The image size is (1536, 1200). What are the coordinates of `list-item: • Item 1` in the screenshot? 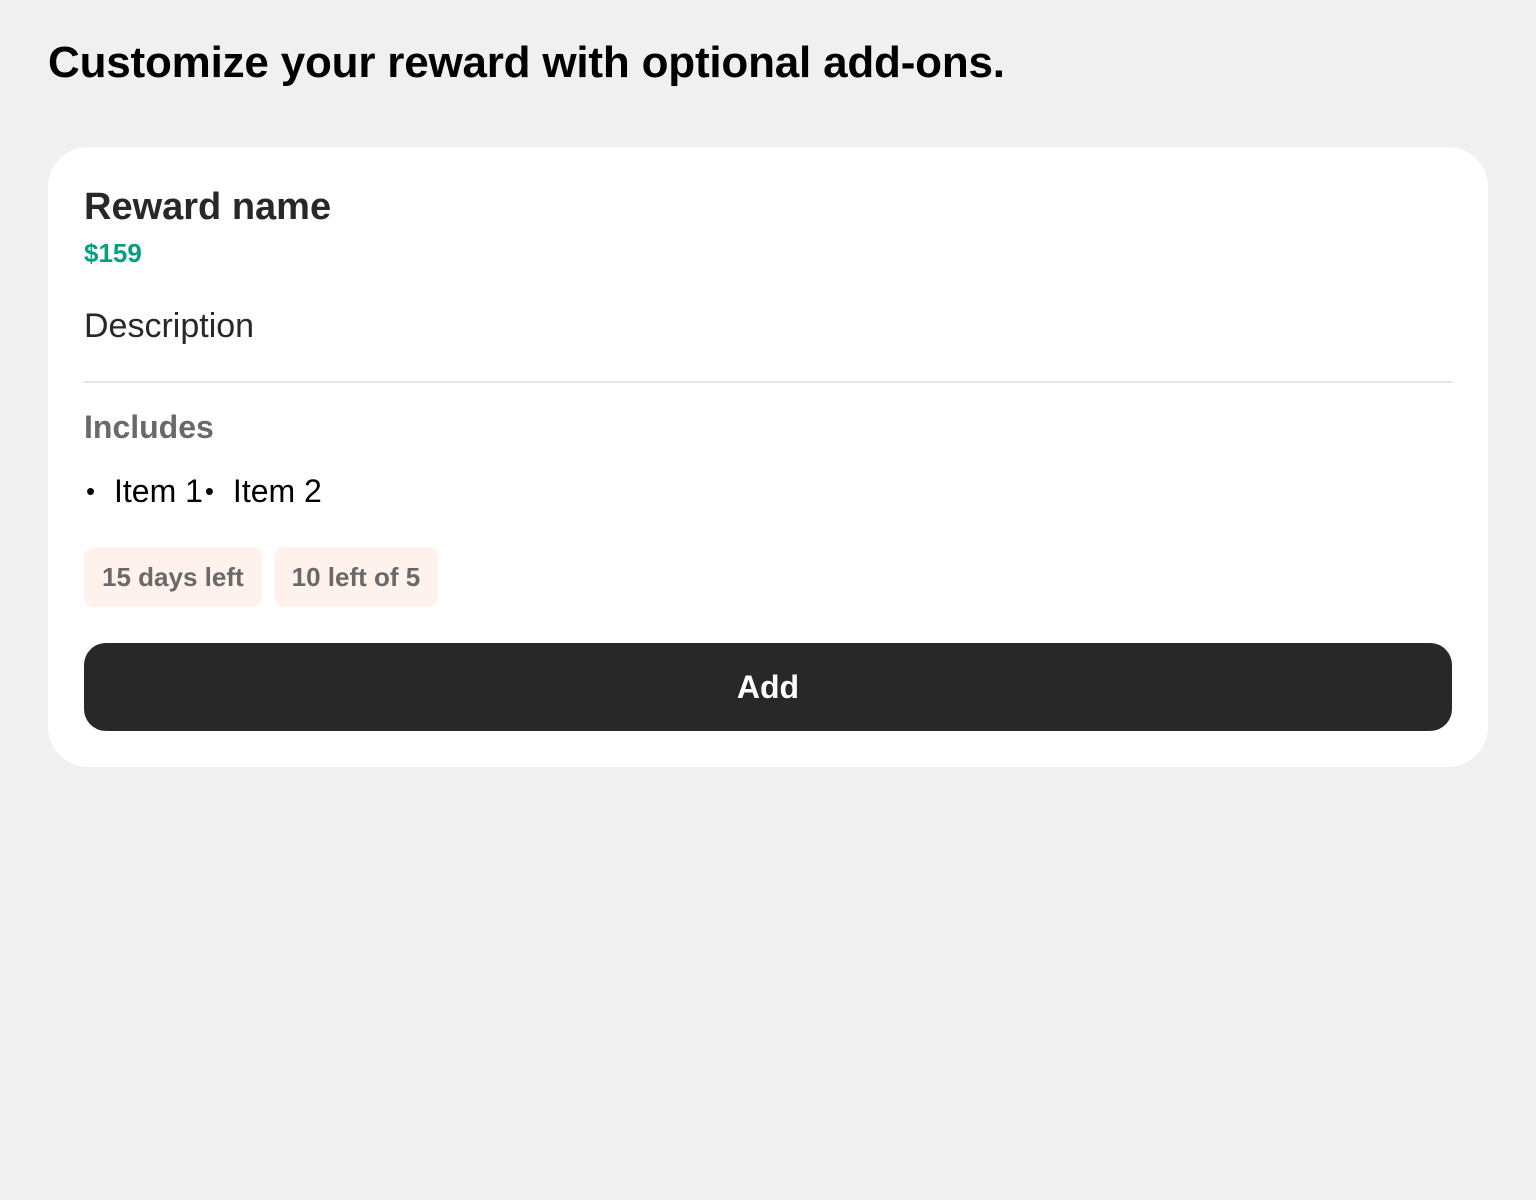 It's located at (143, 491).